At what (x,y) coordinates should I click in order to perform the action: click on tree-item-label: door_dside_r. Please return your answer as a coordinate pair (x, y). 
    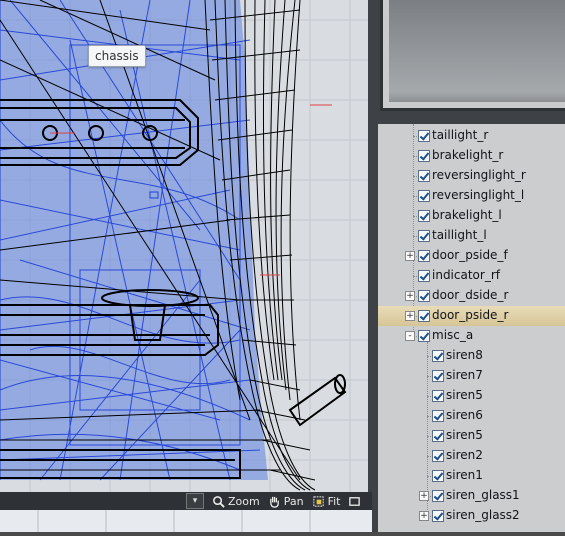
    Looking at the image, I should click on (470, 295).